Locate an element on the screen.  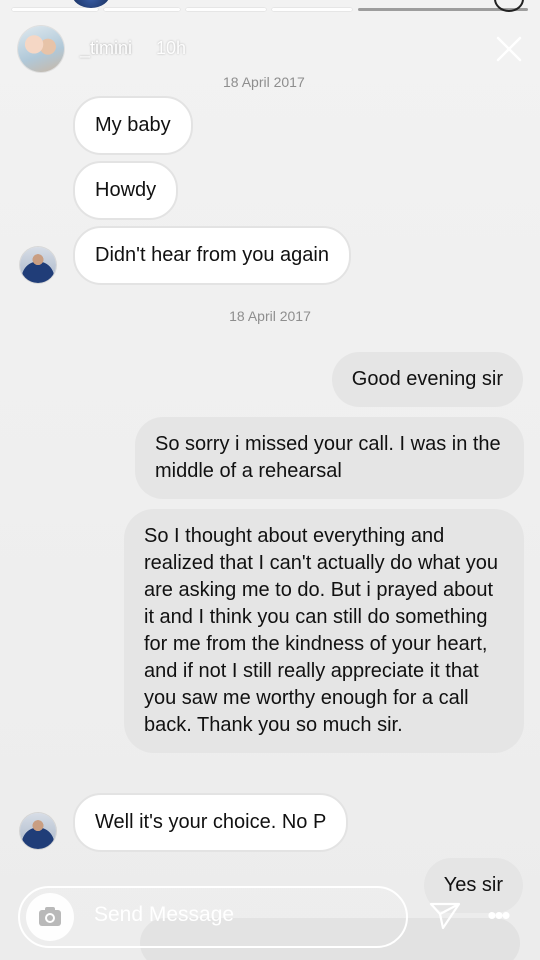
time-ago: 10h is located at coordinates (171, 48).